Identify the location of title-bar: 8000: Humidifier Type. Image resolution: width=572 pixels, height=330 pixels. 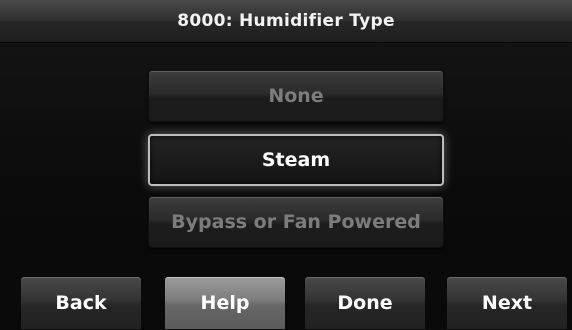
(286, 21).